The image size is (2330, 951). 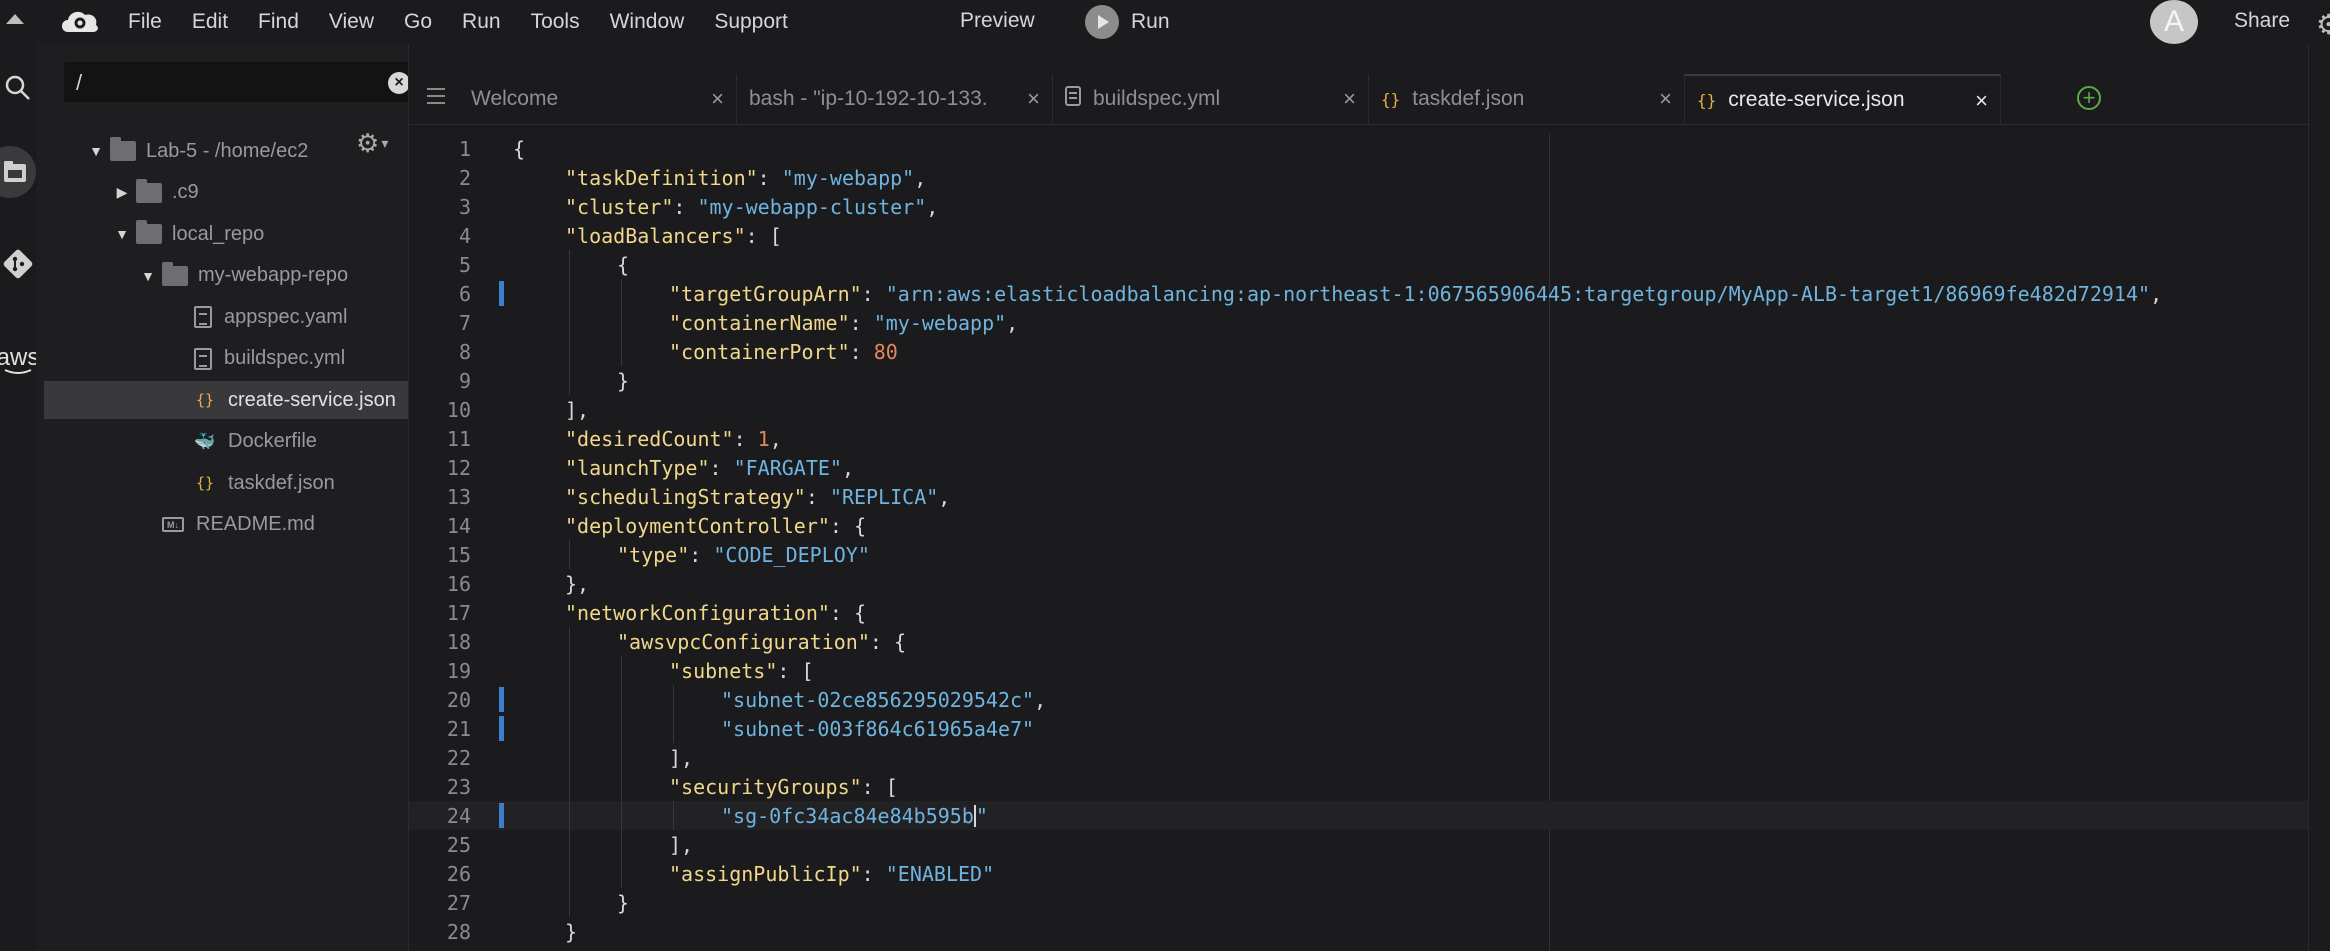 I want to click on tree-item: appspec.yaml, so click(x=270, y=317).